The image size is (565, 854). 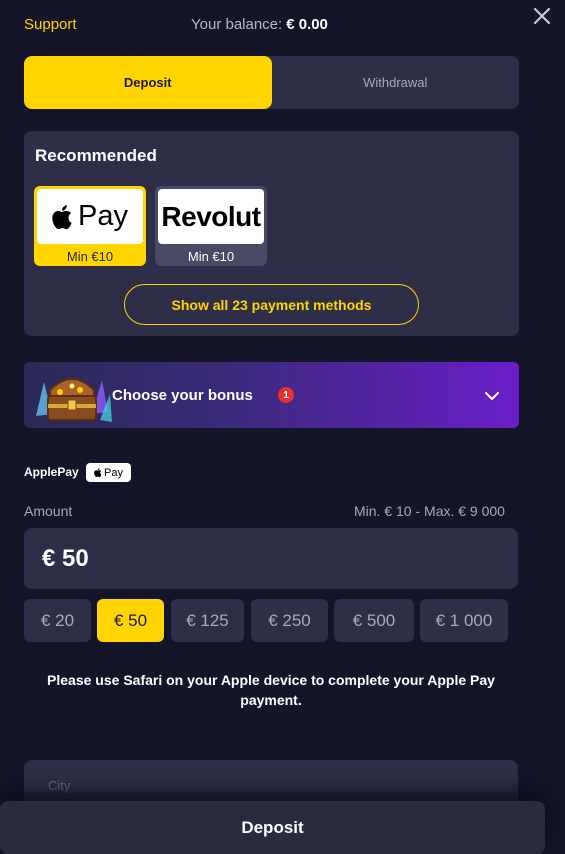 I want to click on payment-method-revolut: Revolut Min €10, so click(x=211, y=226).